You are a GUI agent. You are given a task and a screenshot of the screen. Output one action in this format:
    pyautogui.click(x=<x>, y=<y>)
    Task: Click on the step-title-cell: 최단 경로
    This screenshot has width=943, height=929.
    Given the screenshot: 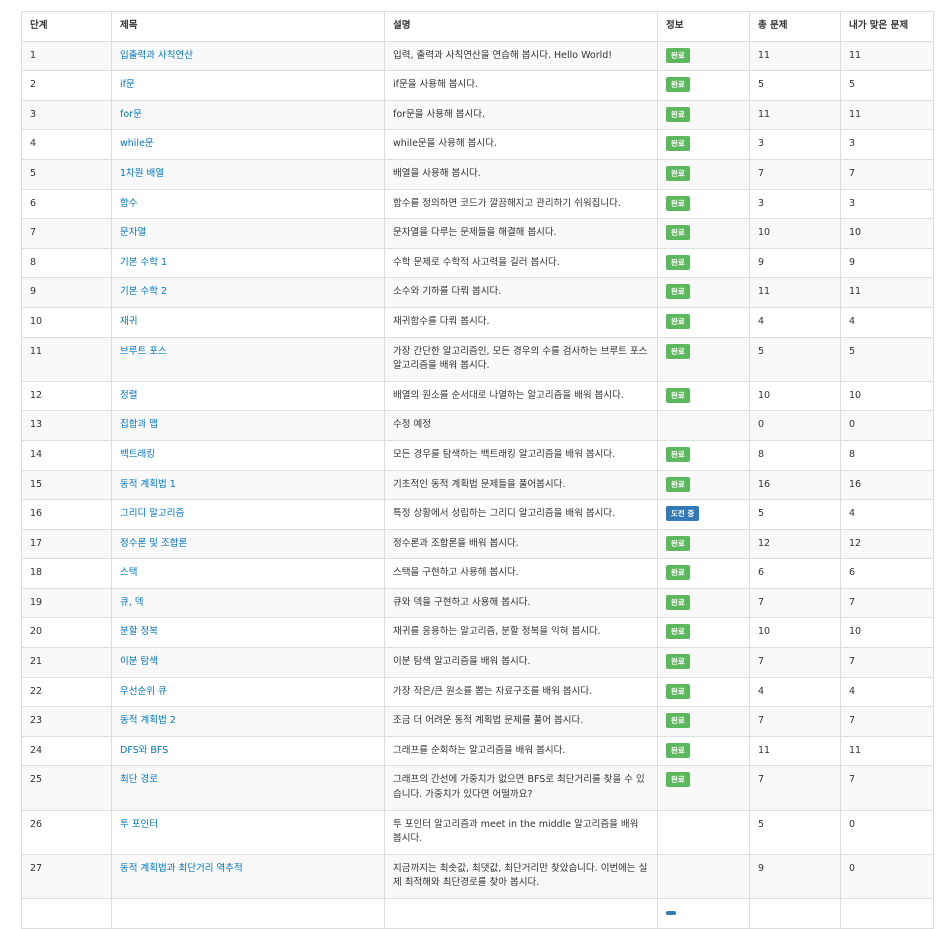 What is the action you would take?
    pyautogui.click(x=248, y=788)
    